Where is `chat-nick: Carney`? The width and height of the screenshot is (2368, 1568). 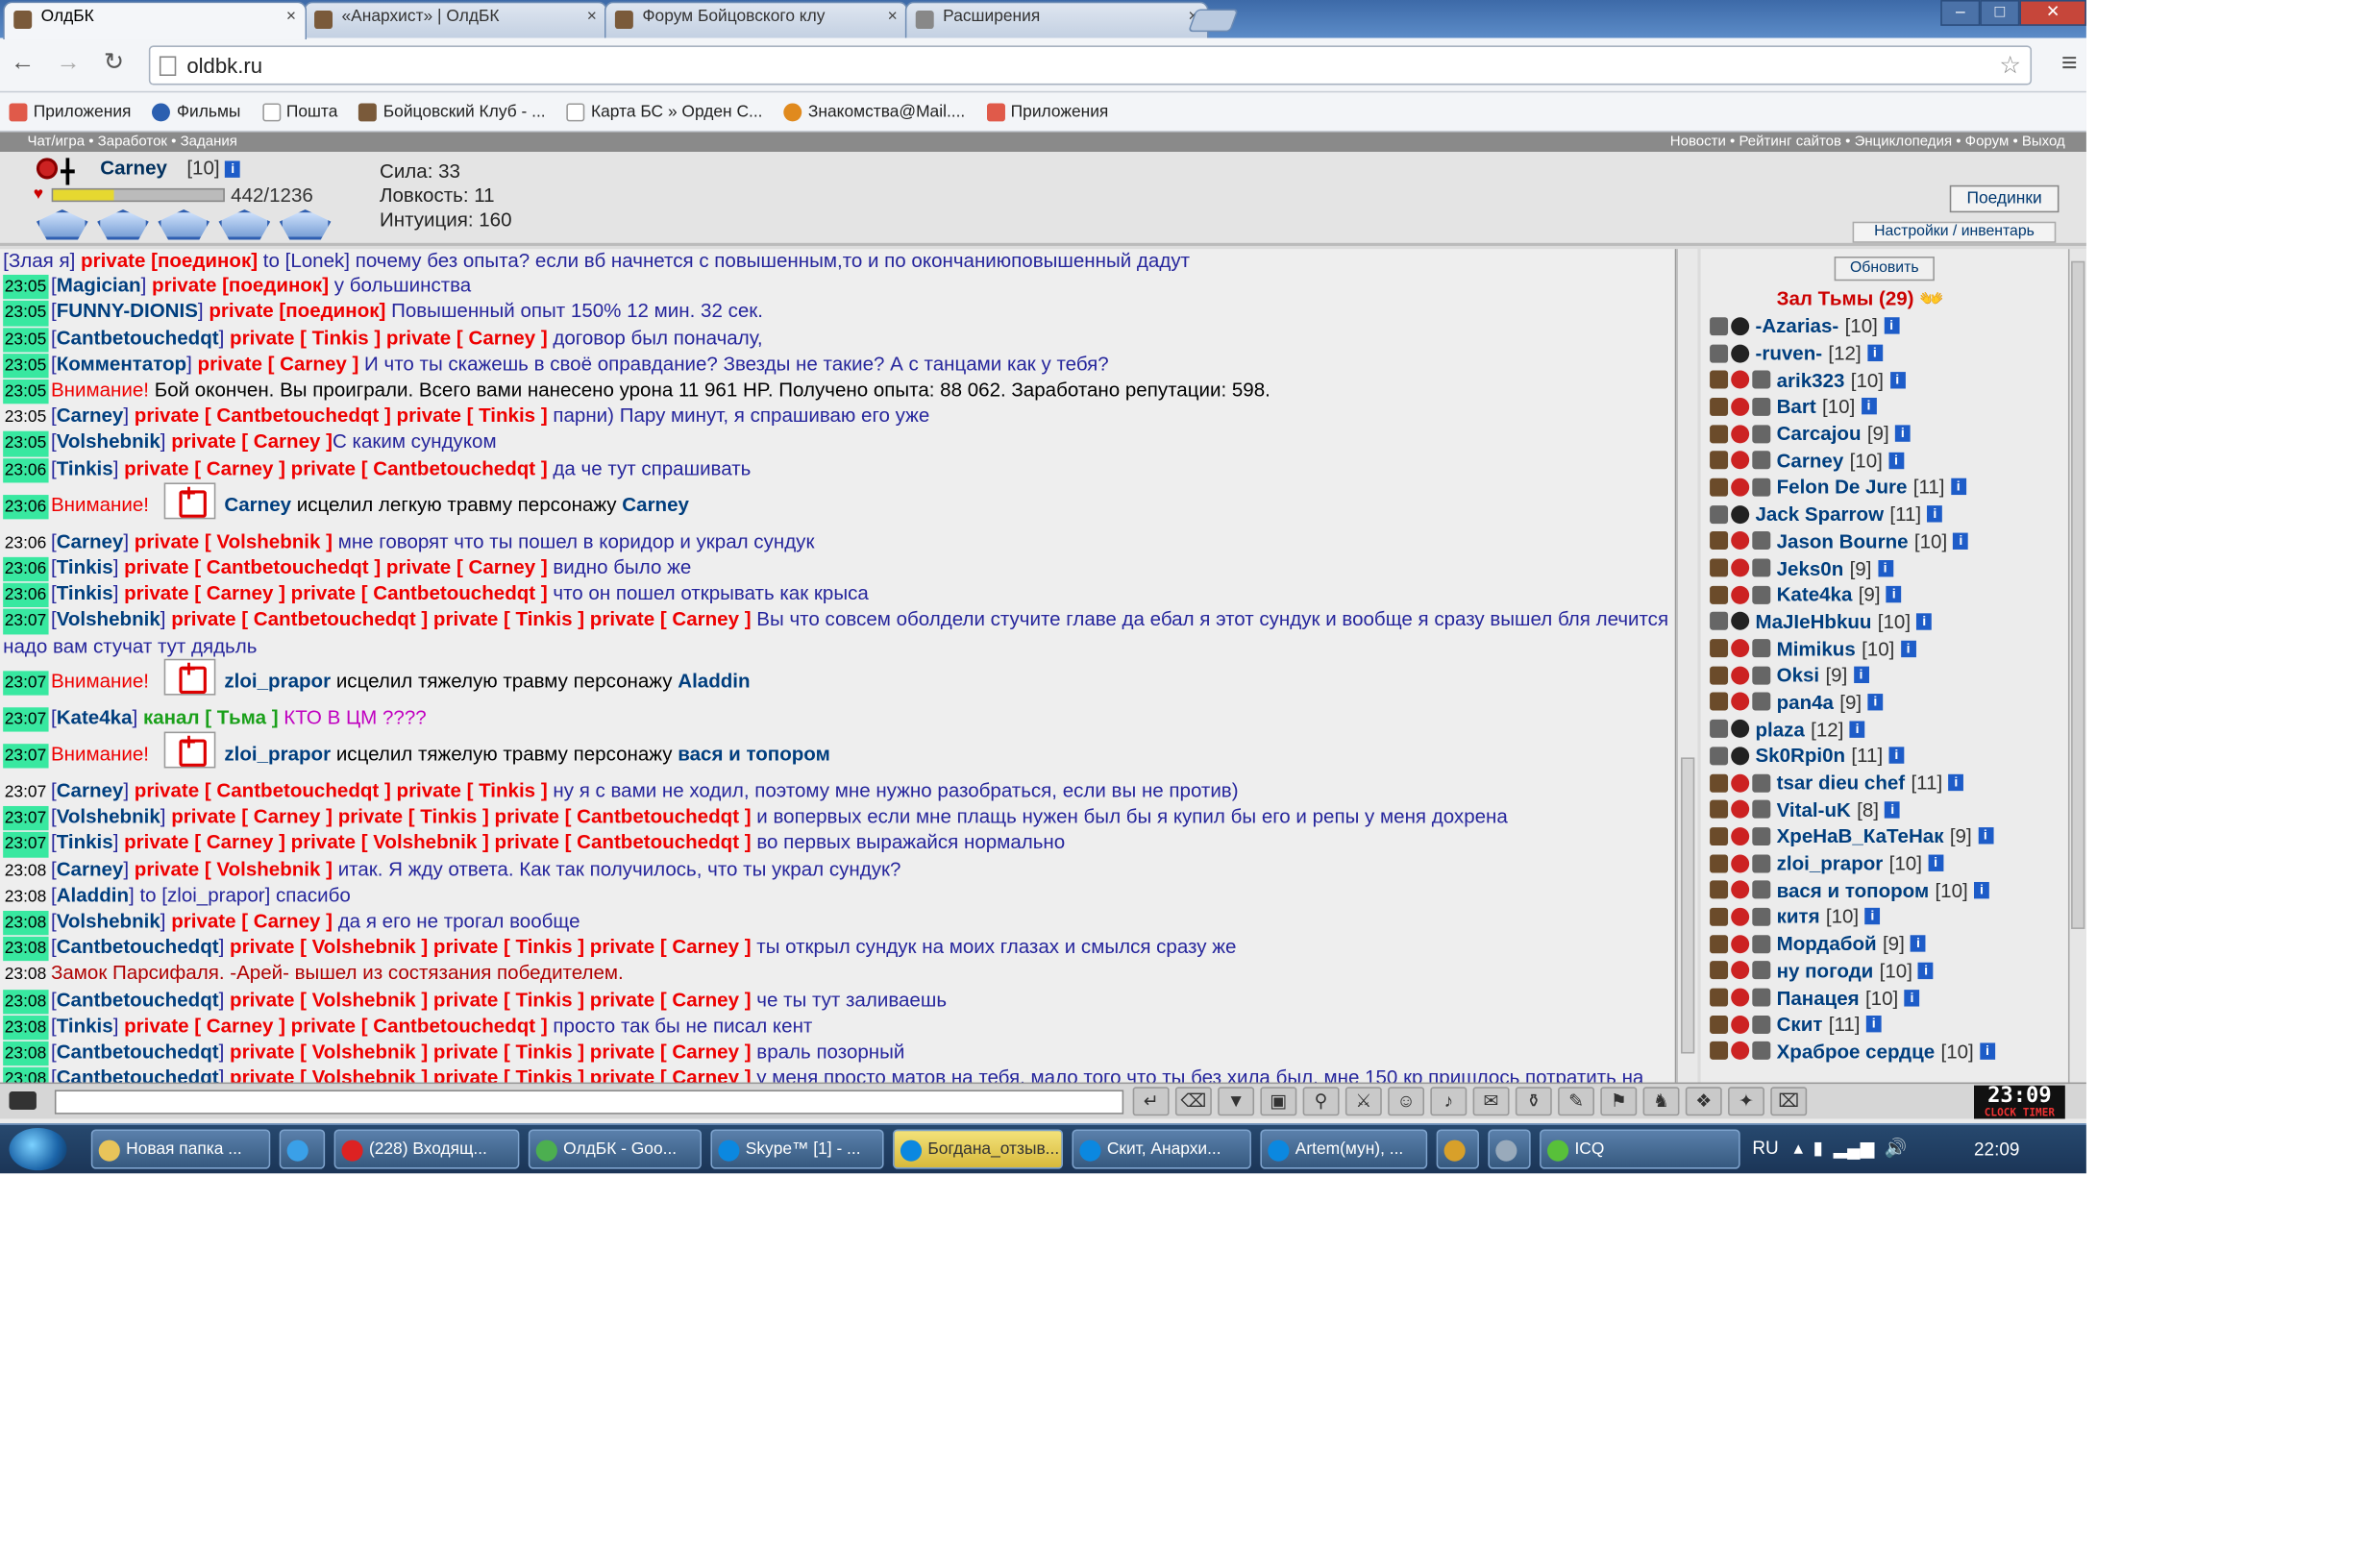
chat-nick: Carney is located at coordinates (90, 868).